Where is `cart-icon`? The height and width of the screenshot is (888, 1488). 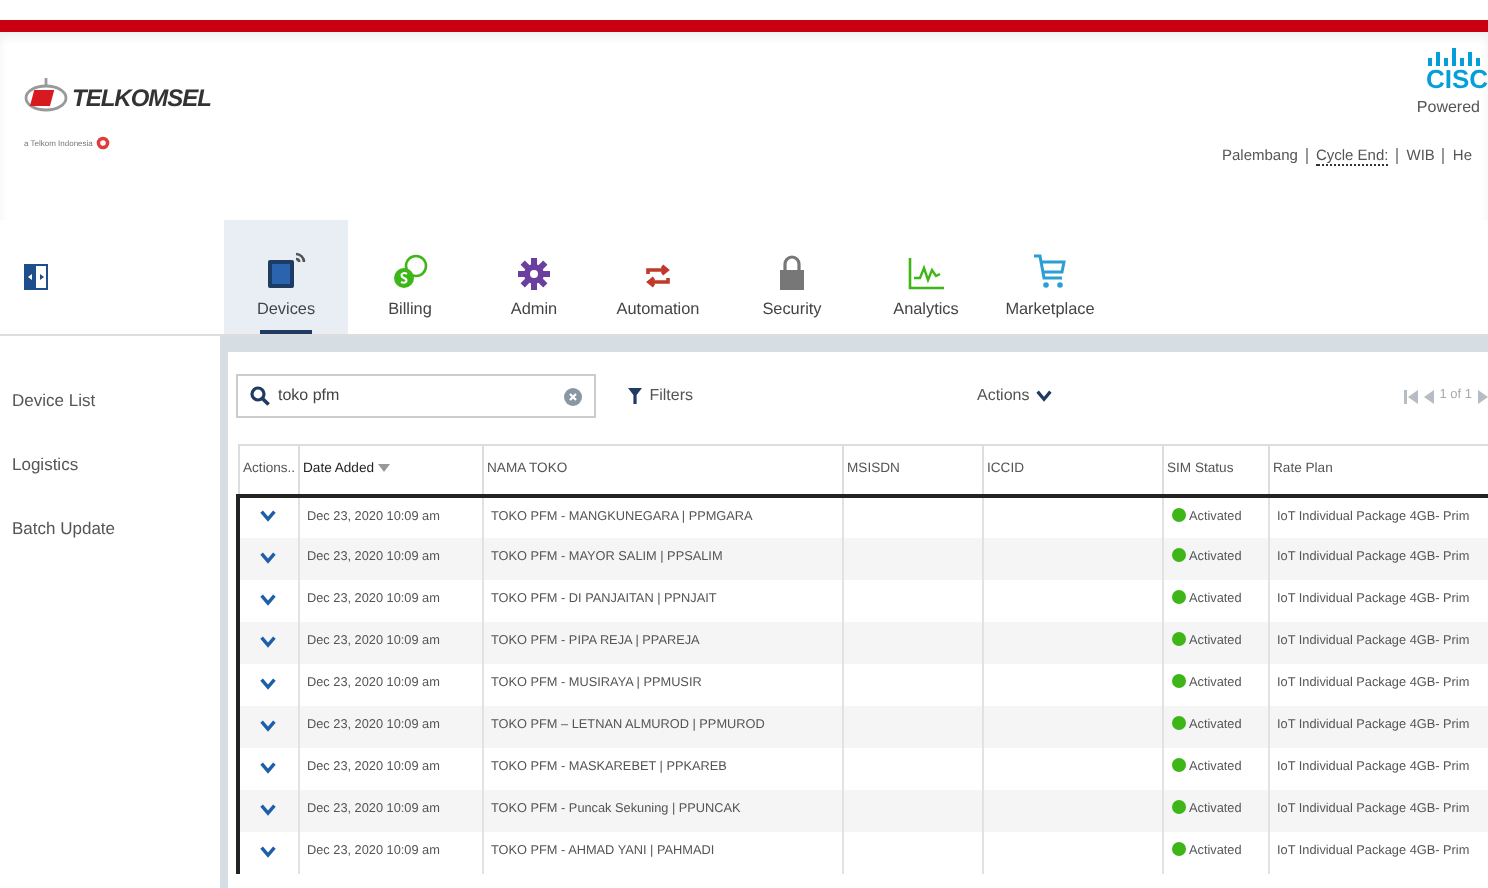
cart-icon is located at coordinates (1050, 271).